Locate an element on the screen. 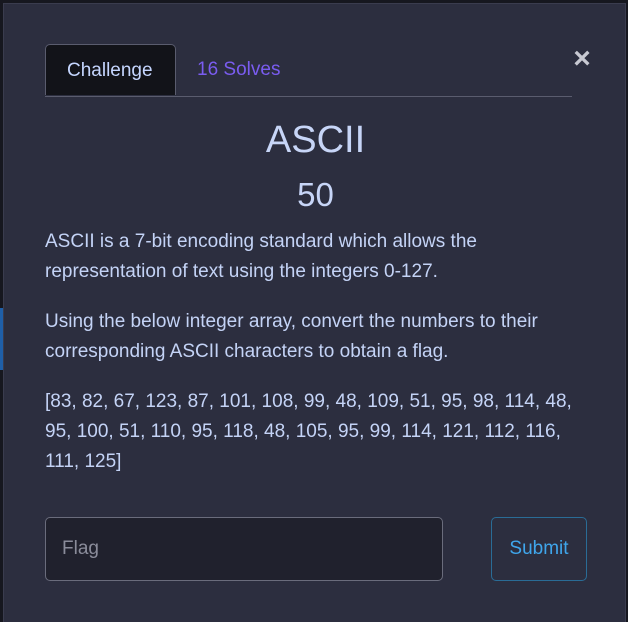 The image size is (628, 622). challenge-title: ASCII is located at coordinates (315, 140).